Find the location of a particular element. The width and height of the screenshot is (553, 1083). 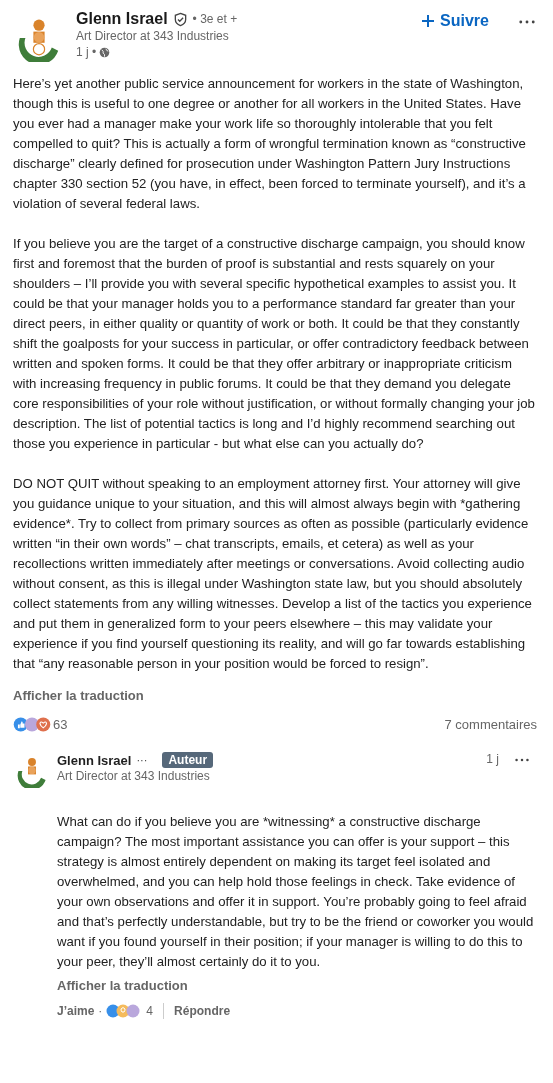

commenter-headline: Art Director at 343 Industries is located at coordinates (134, 776).